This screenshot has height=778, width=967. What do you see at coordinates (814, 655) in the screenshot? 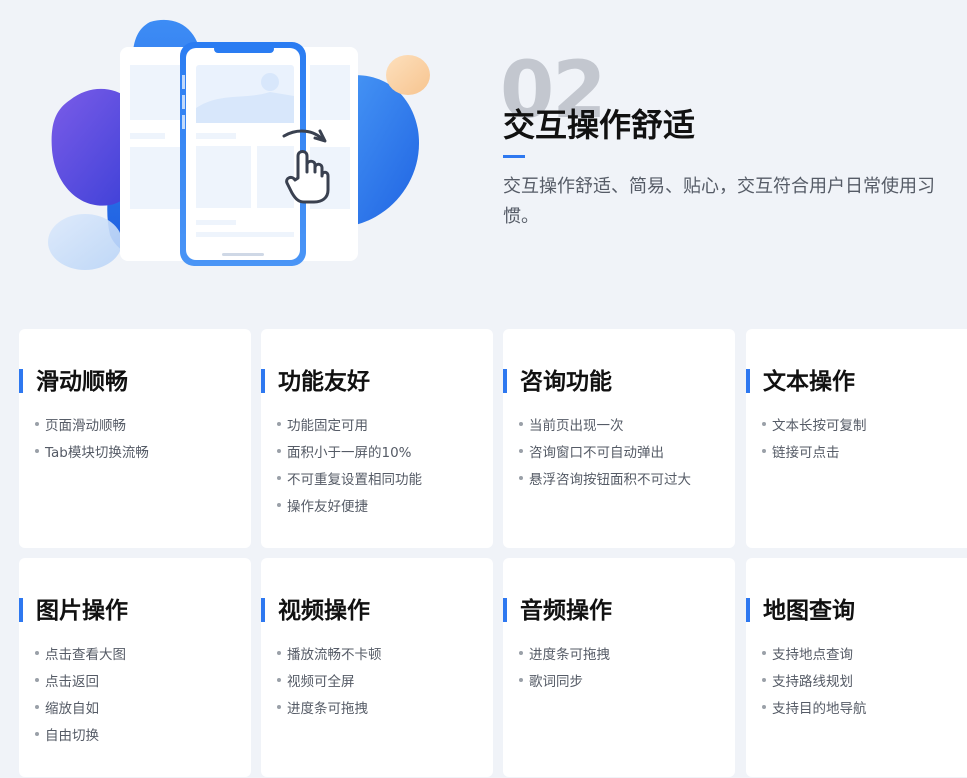
I see `list-item: 支持地点查询` at bounding box center [814, 655].